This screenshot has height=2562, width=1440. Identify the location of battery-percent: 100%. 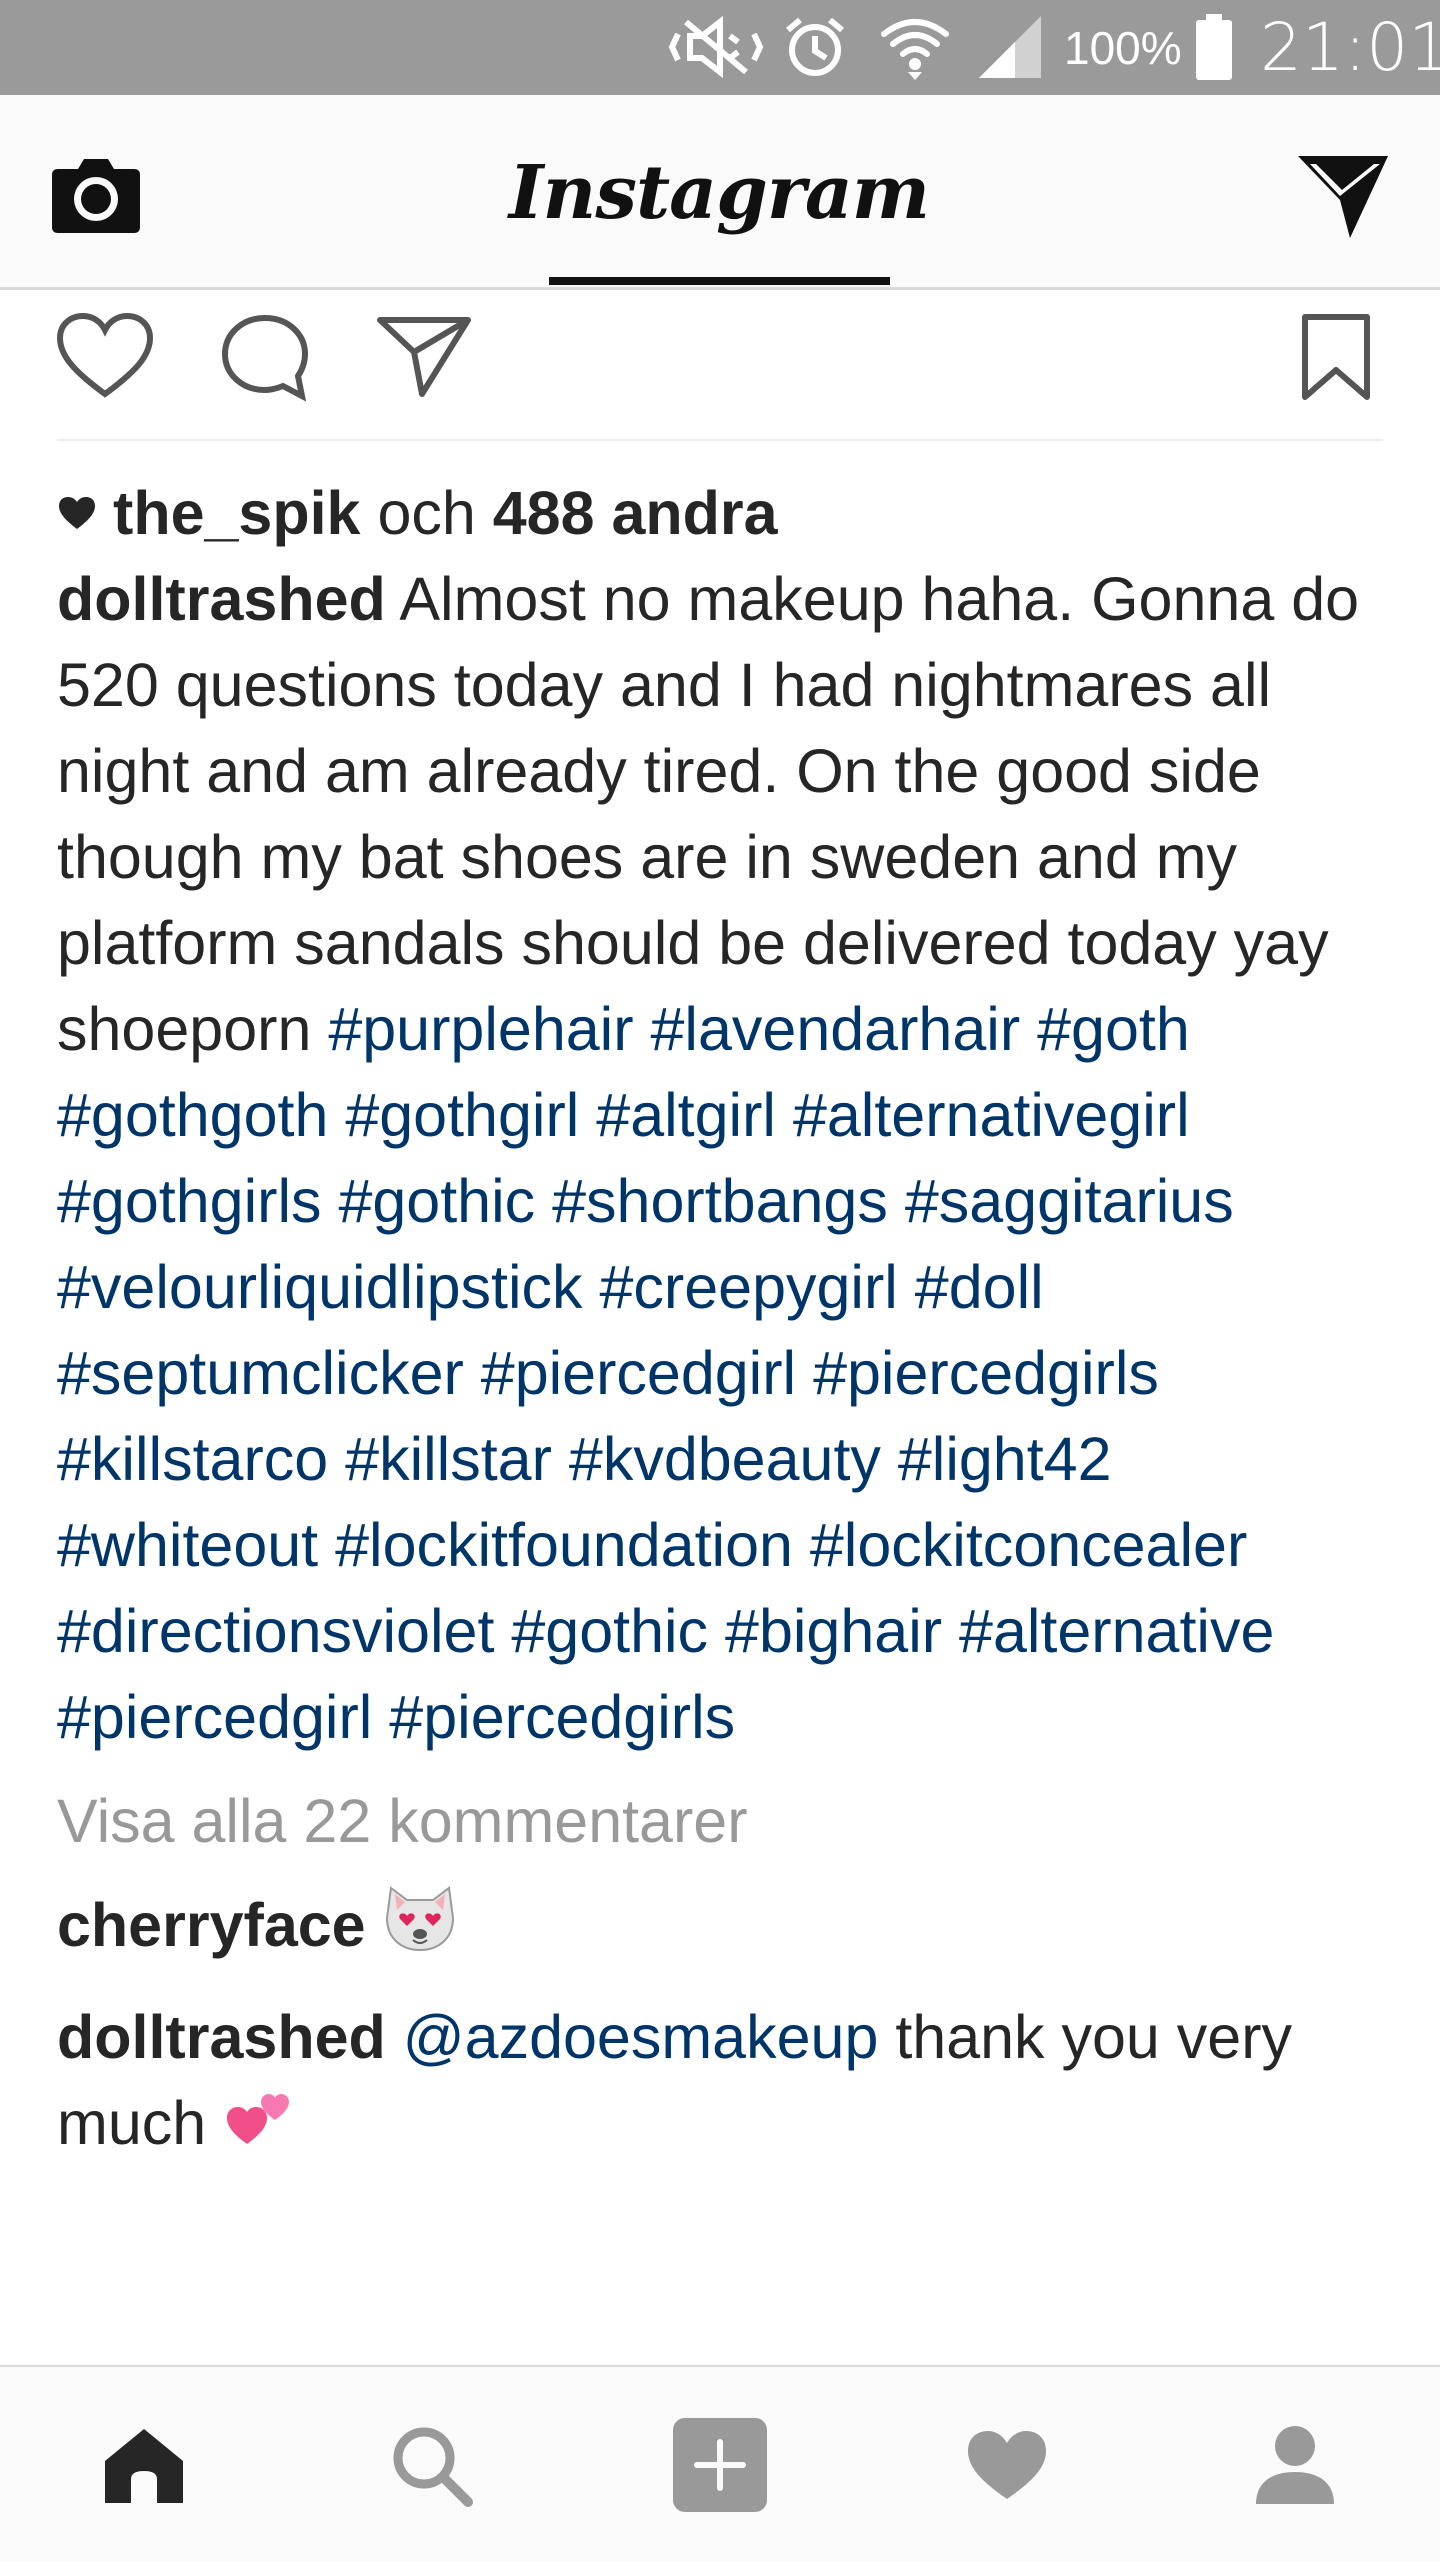
(1123, 47).